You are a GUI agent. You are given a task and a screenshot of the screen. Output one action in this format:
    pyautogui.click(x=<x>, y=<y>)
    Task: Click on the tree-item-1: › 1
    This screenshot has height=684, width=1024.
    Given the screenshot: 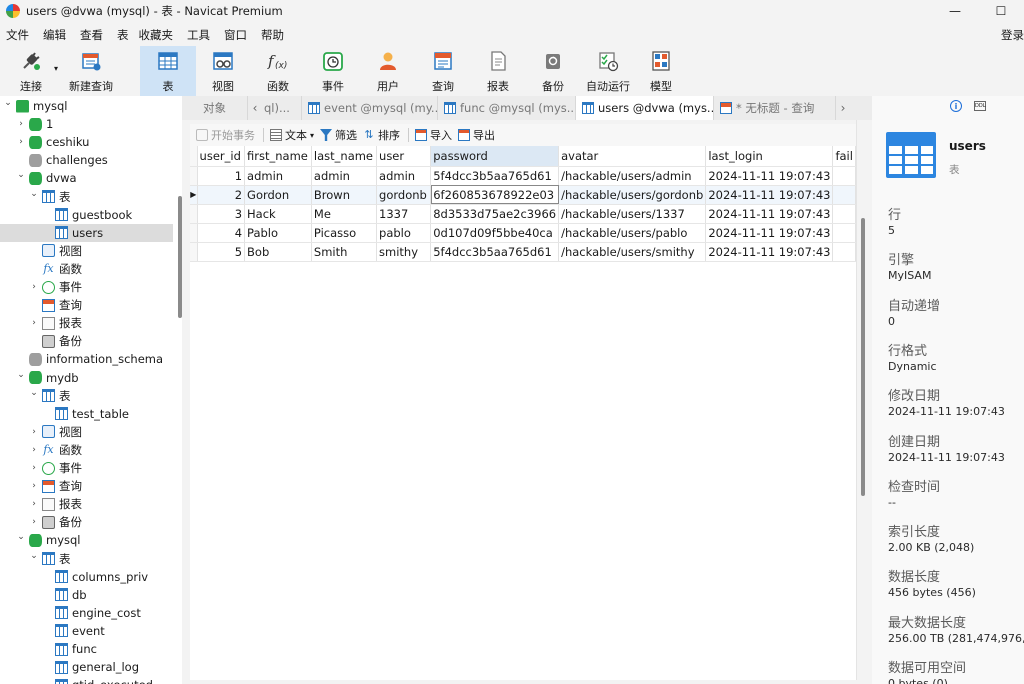 What is the action you would take?
    pyautogui.click(x=86, y=124)
    